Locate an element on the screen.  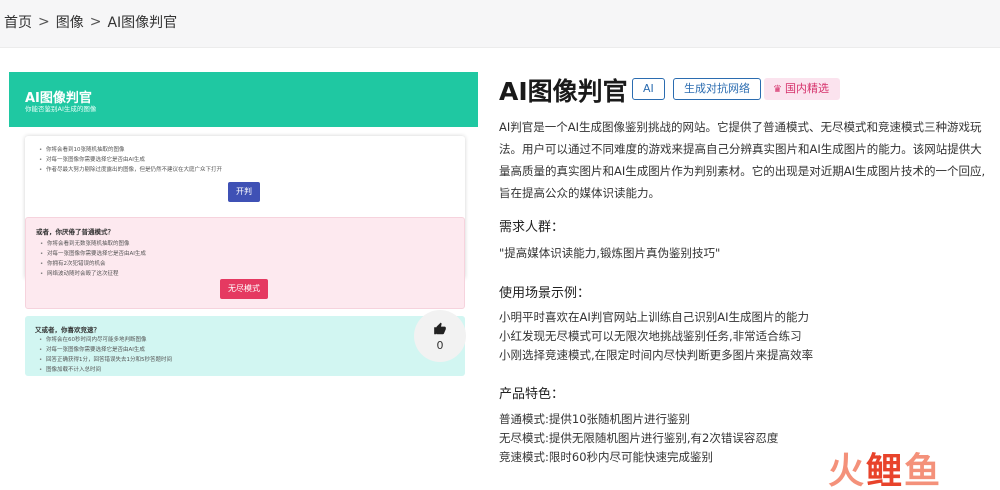
thumbs-up-icon is located at coordinates (440, 328).